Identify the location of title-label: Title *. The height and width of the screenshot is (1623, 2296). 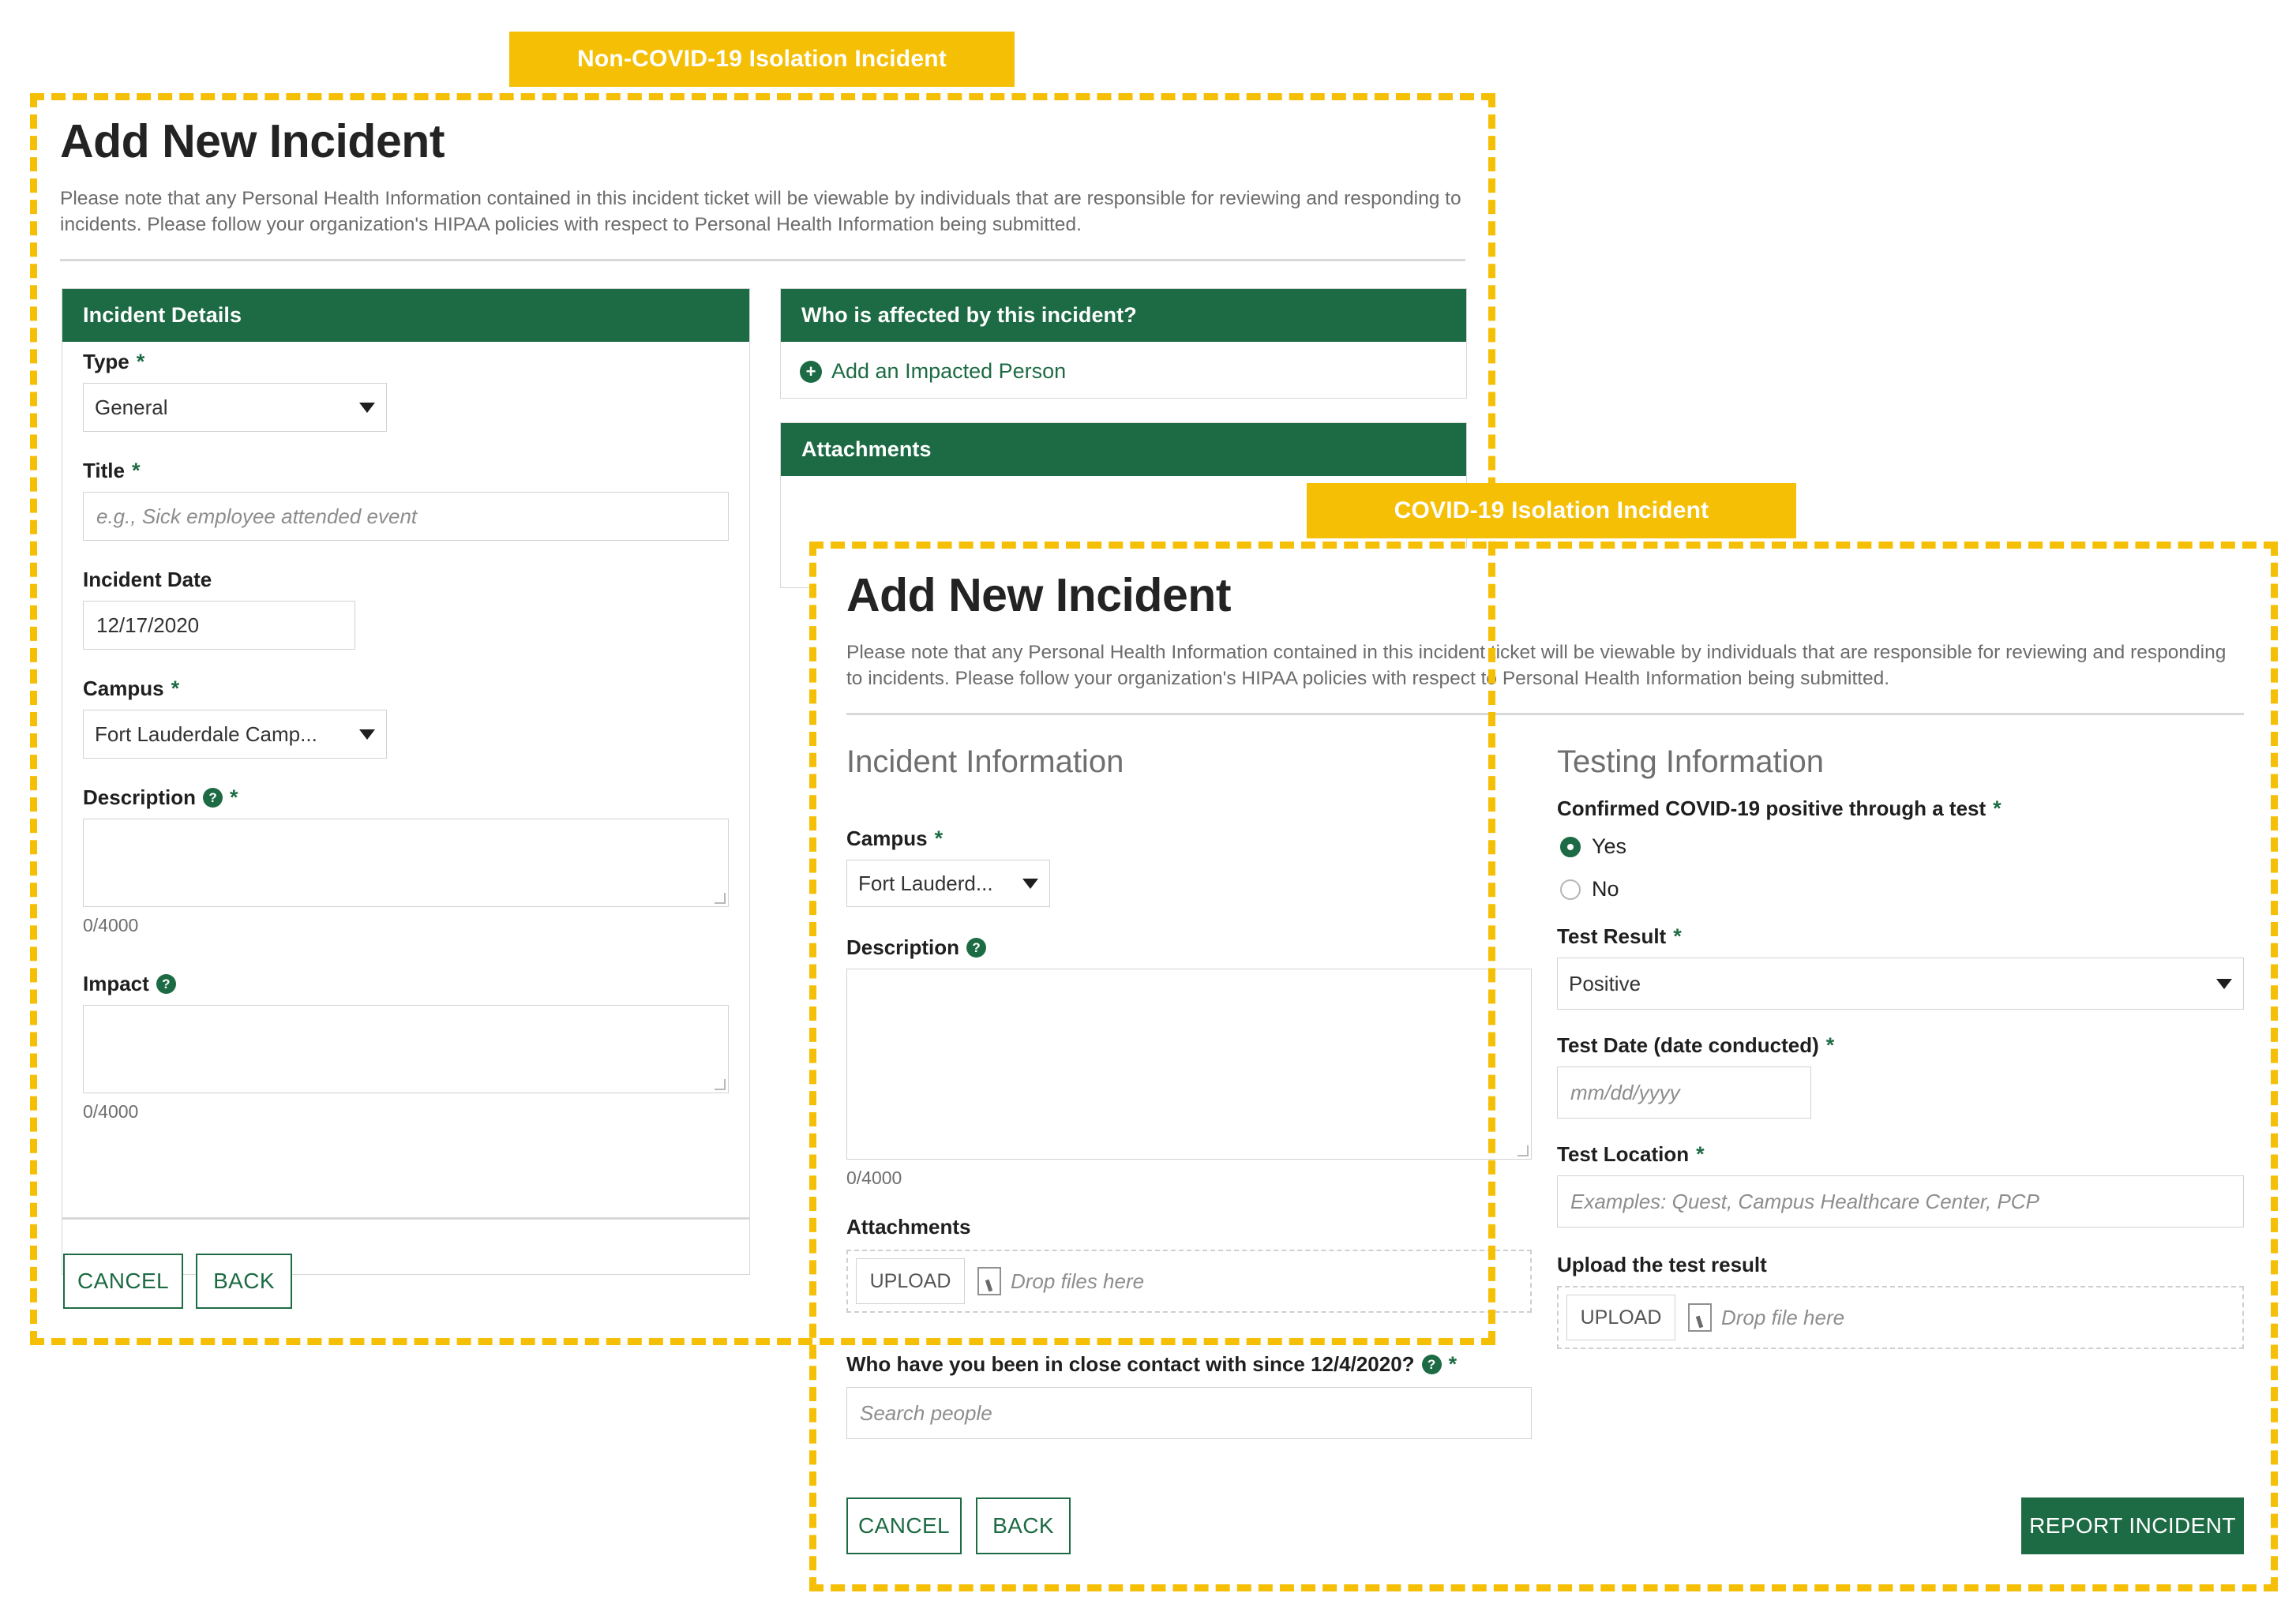
(112, 471).